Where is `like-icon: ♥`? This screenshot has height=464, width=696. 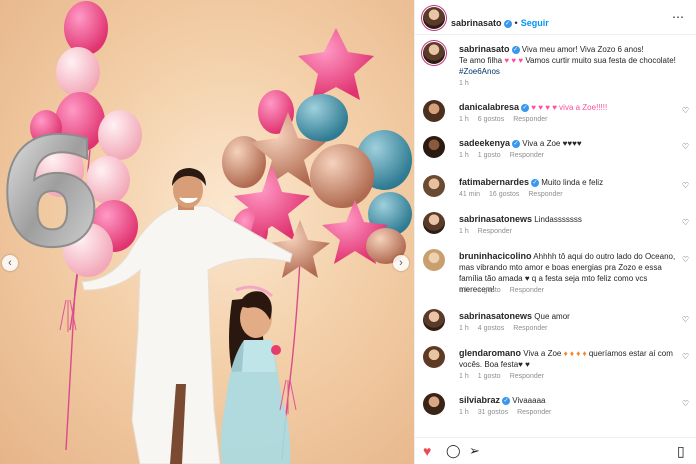
like-icon: ♥ is located at coordinates (427, 451).